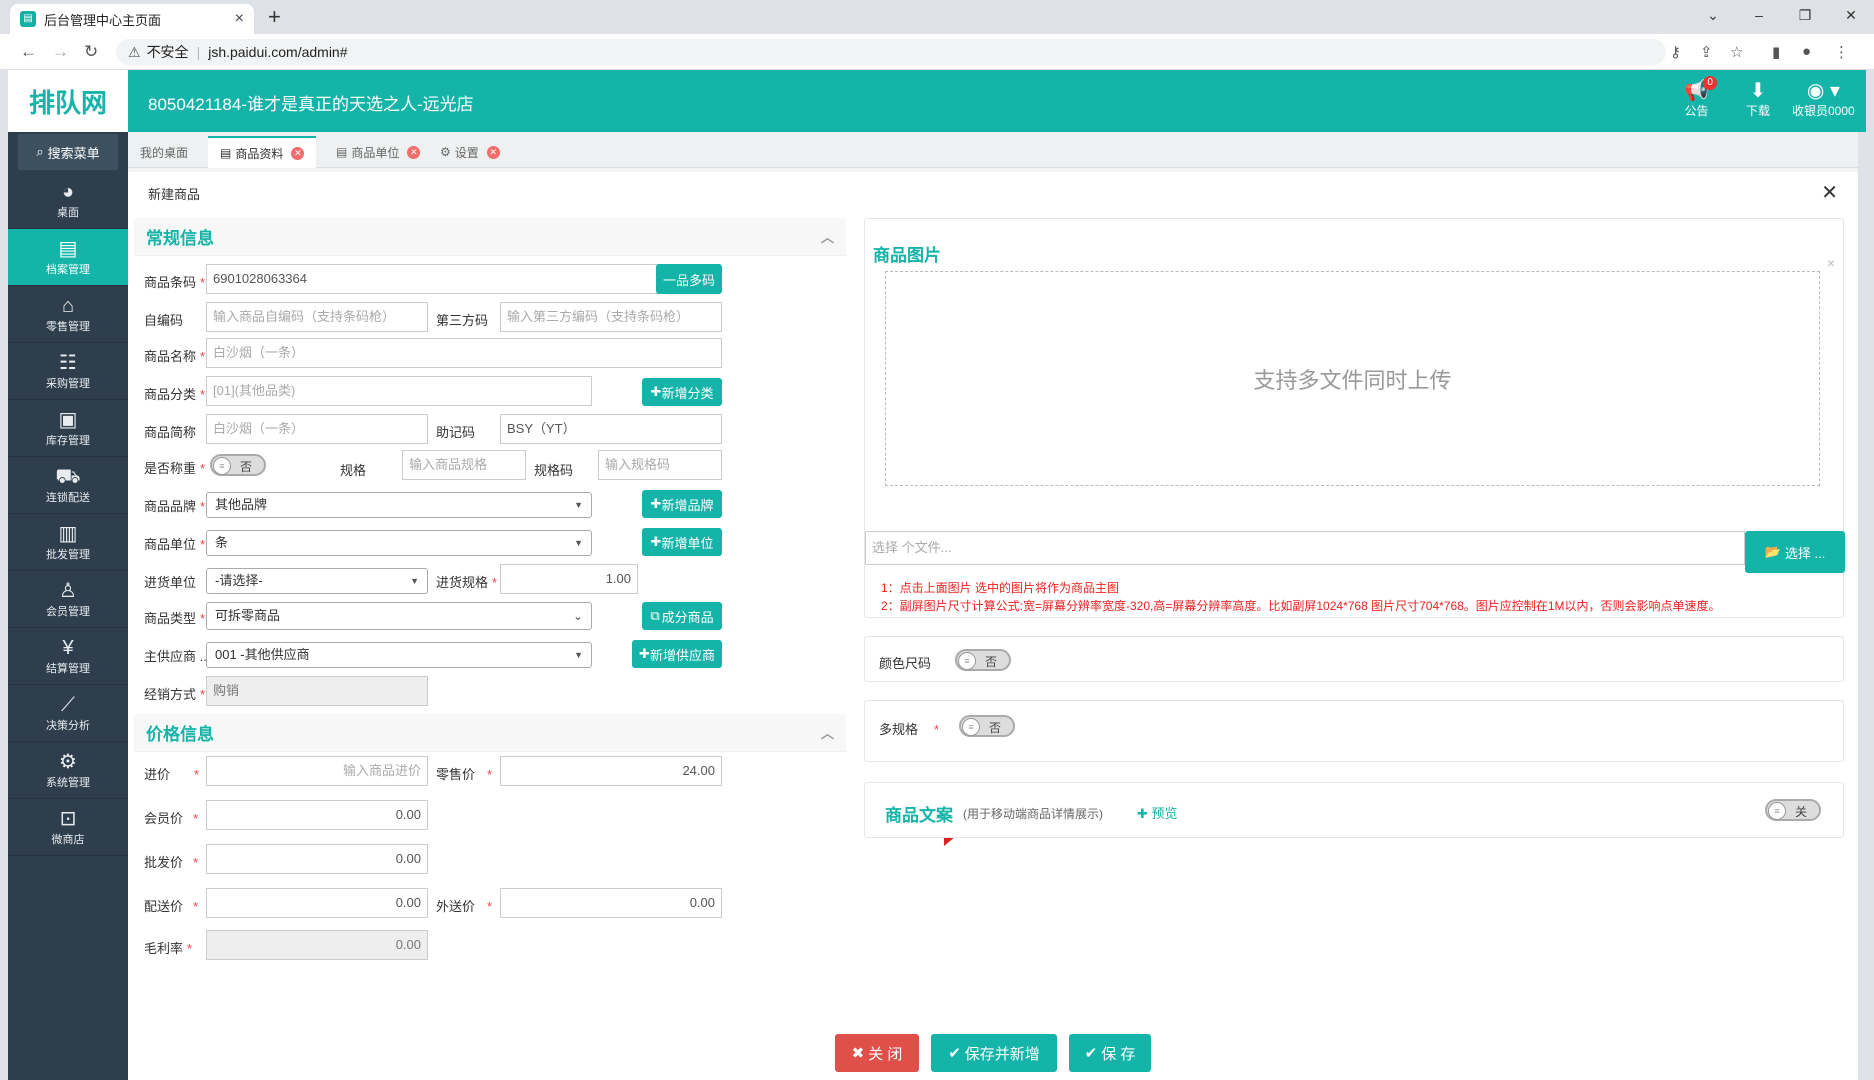 The height and width of the screenshot is (1080, 1874). Describe the element at coordinates (1700, 97) in the screenshot. I see `notice-button: 📢 0 公告` at that location.